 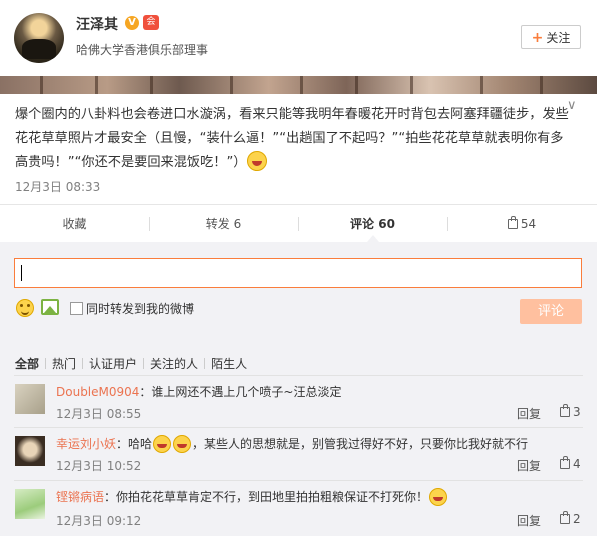 What do you see at coordinates (572, 105) in the screenshot?
I see `chevron-down-icon: ∨` at bounding box center [572, 105].